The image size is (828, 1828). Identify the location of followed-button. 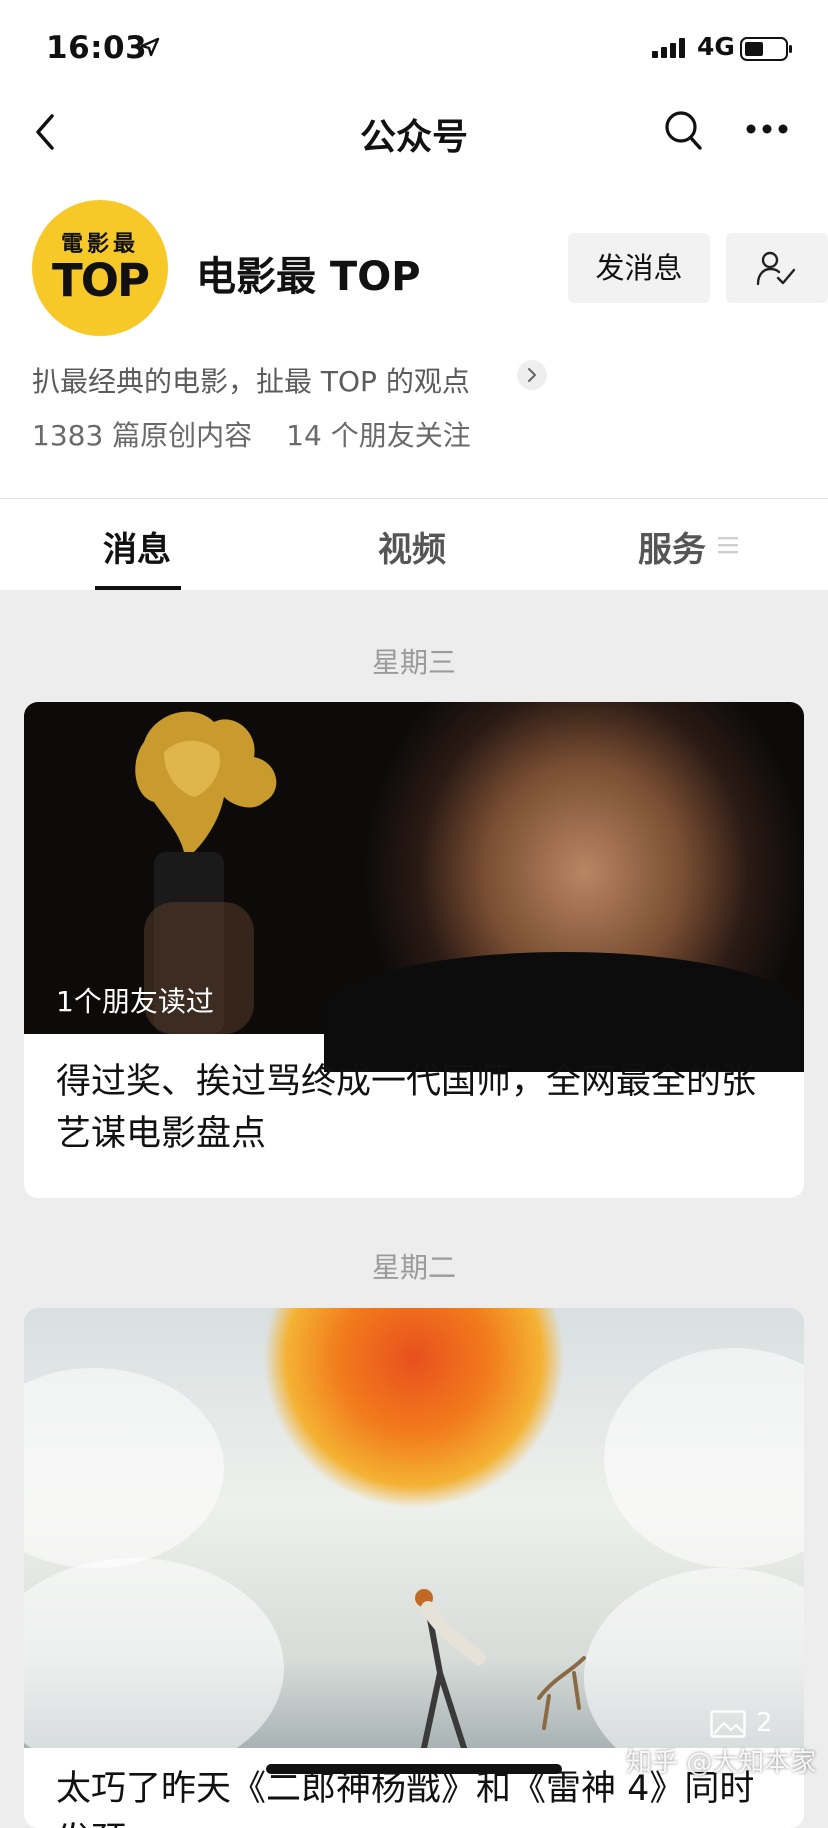
(777, 268).